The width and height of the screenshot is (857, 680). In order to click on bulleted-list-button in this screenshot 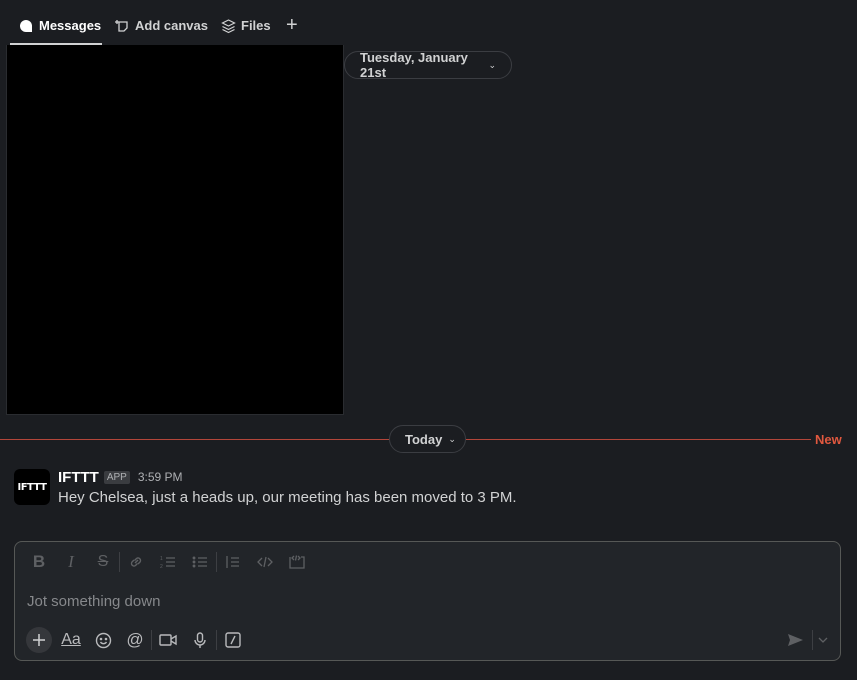, I will do `click(200, 562)`.